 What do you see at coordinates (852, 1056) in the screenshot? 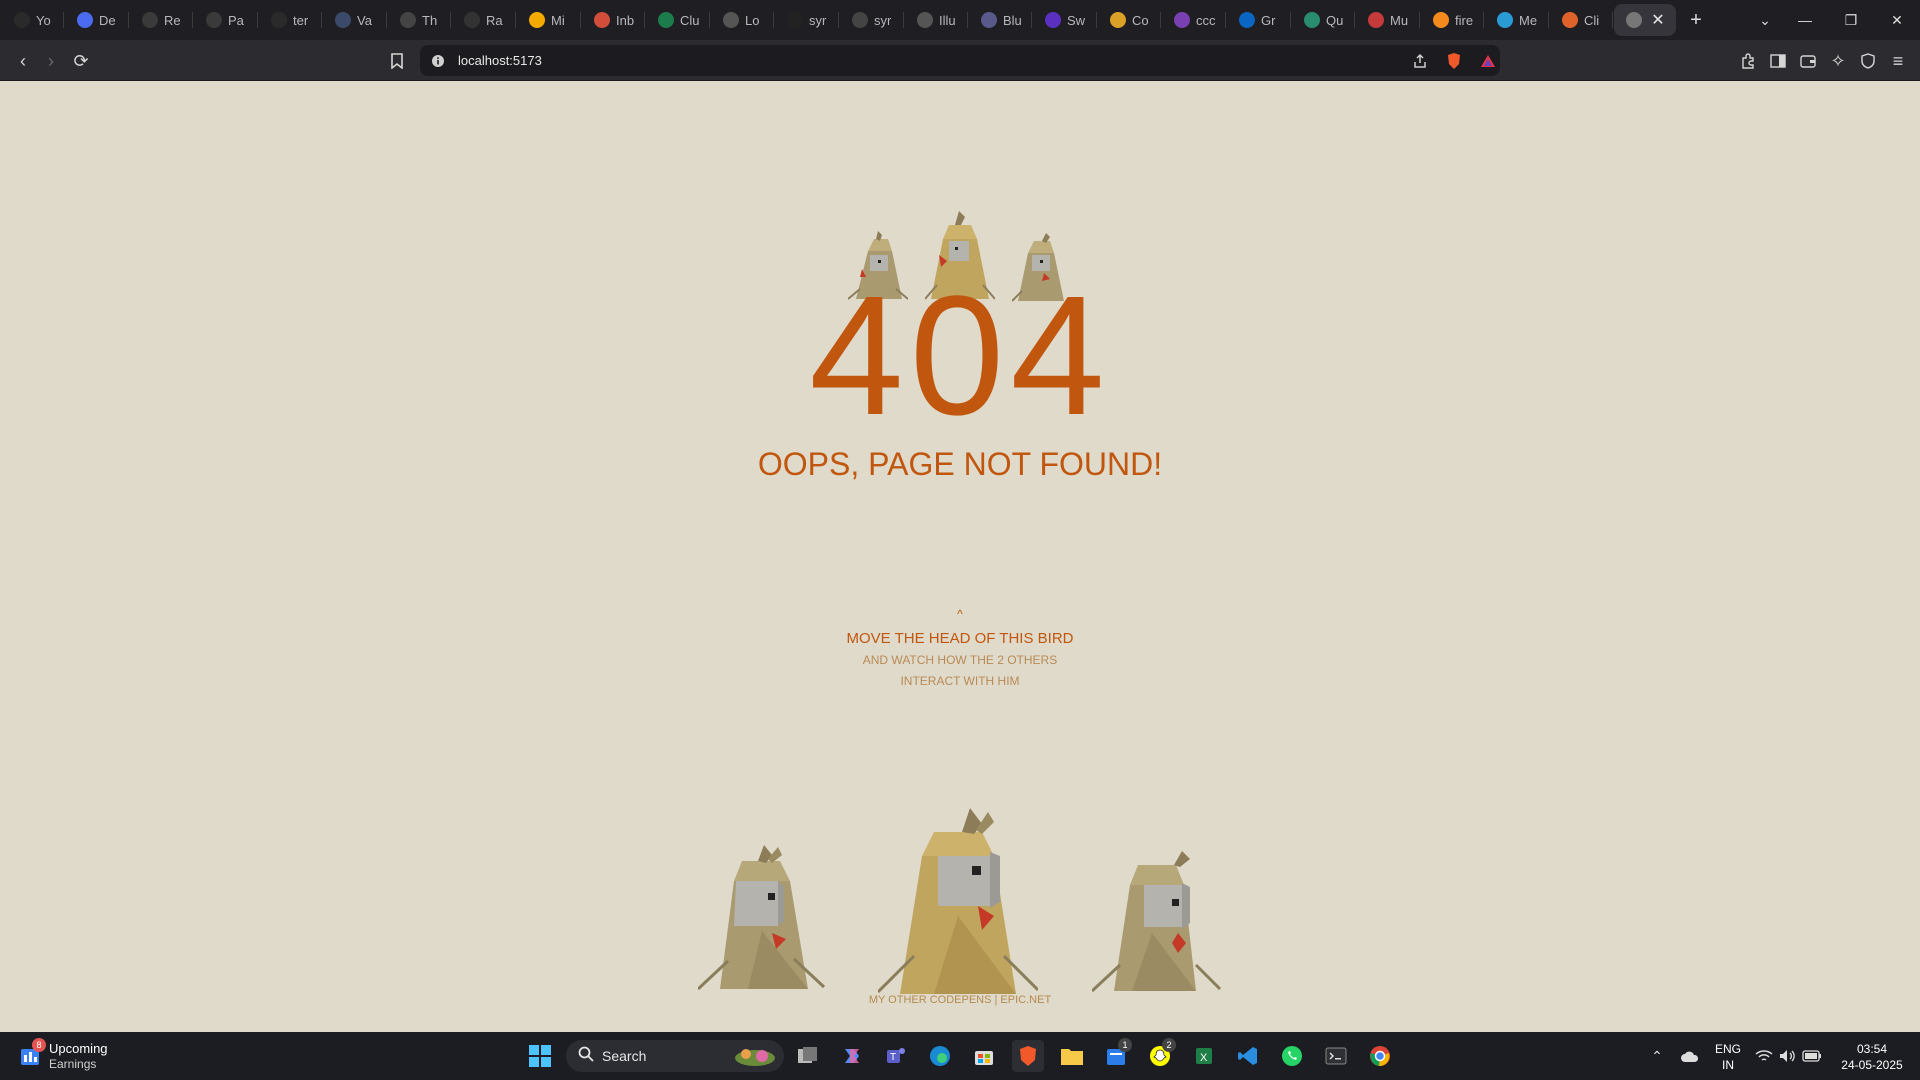
I see `copilot-icon` at bounding box center [852, 1056].